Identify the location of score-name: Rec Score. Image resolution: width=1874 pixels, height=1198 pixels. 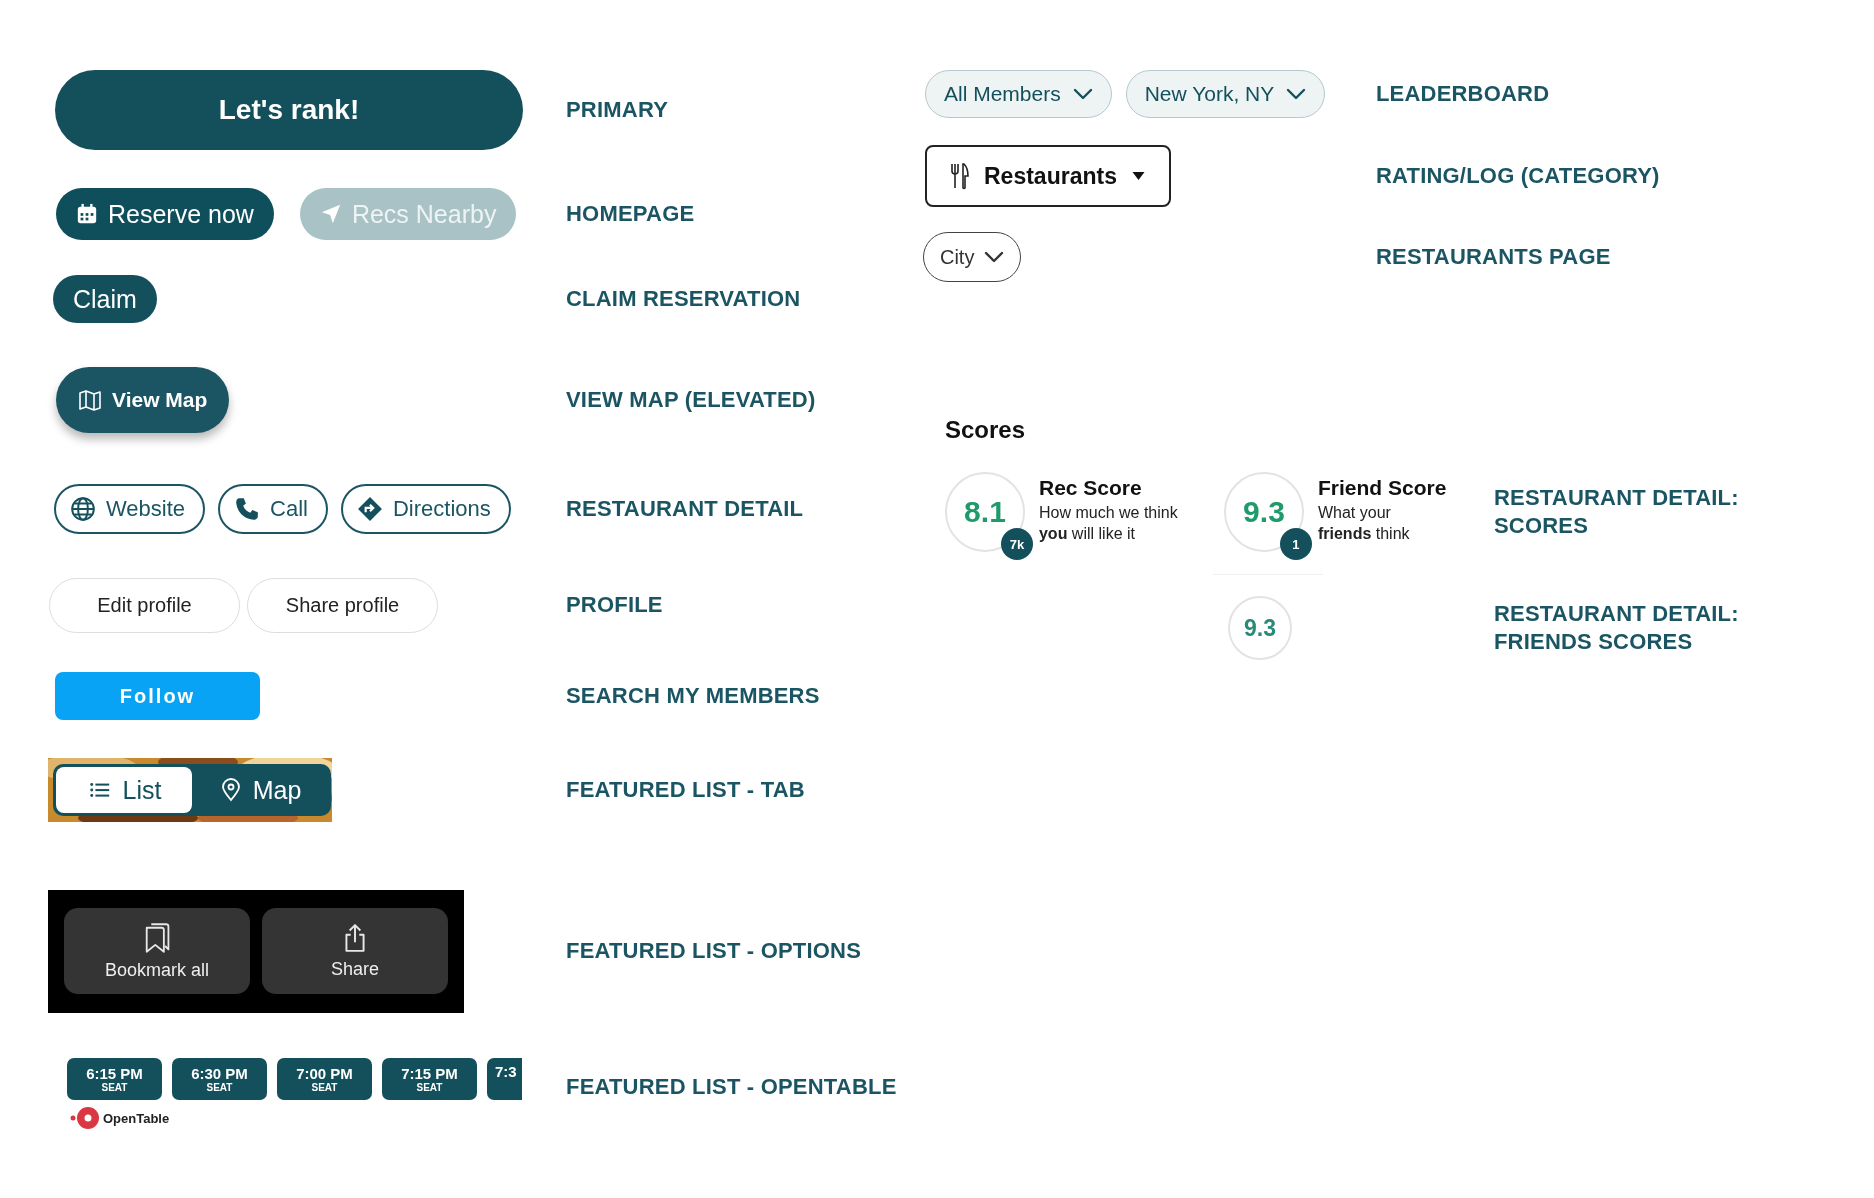
(1090, 488).